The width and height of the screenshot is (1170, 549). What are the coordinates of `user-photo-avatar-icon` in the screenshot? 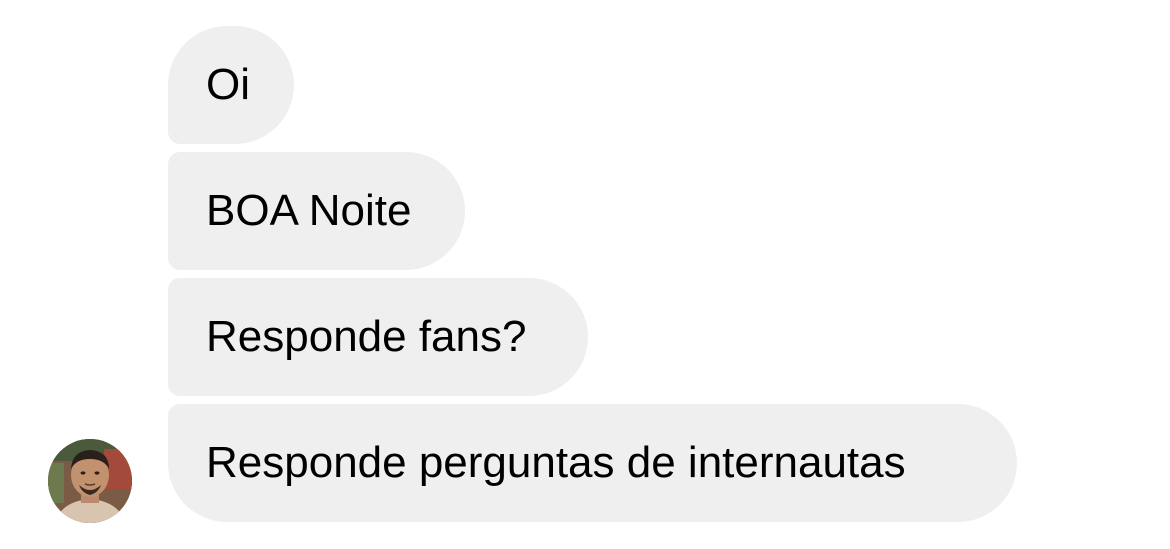 It's located at (90, 481).